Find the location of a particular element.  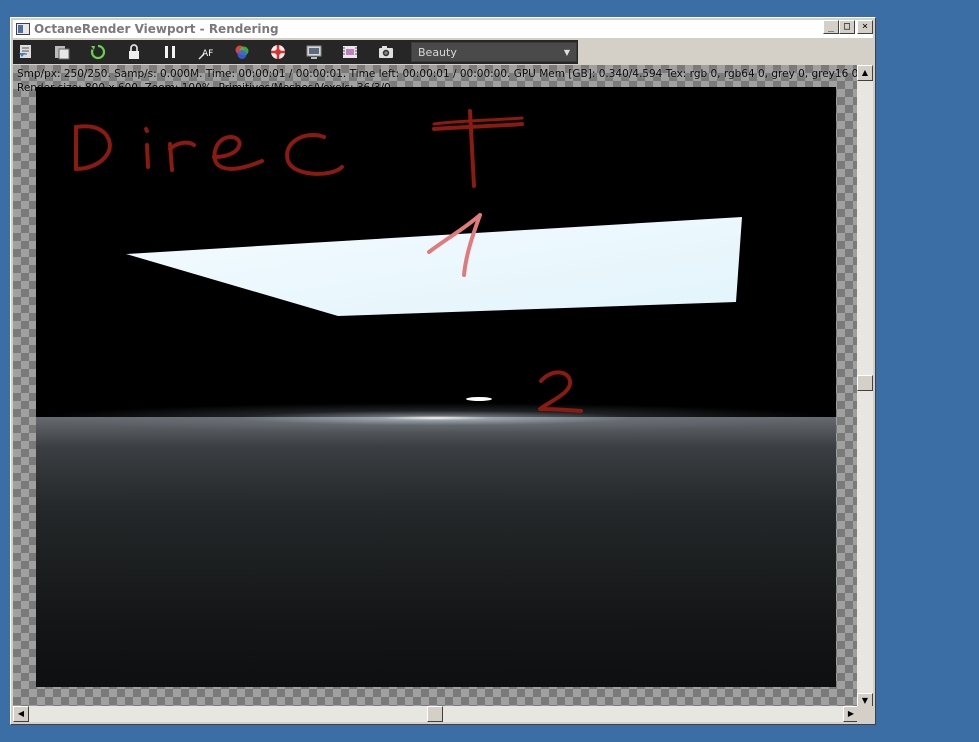

af-label: AF is located at coordinates (207, 54).